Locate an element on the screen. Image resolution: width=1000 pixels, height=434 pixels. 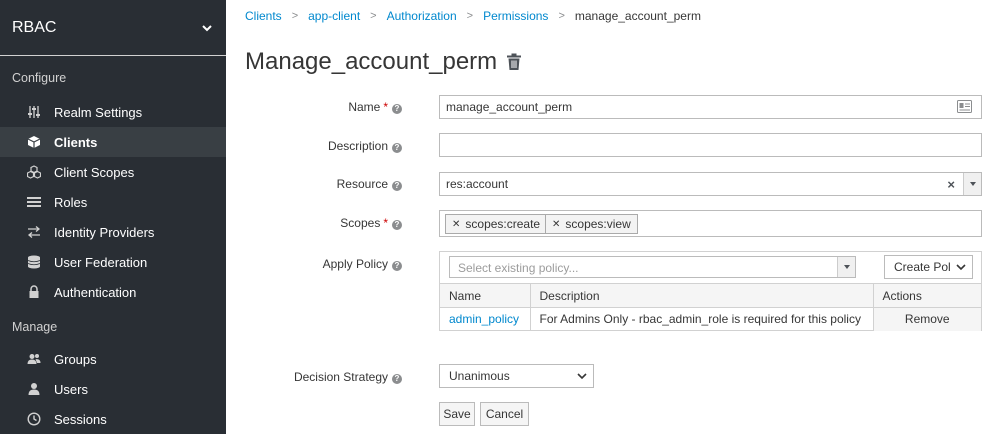
breadcrumb-authorization: Authorization is located at coordinates (422, 16).